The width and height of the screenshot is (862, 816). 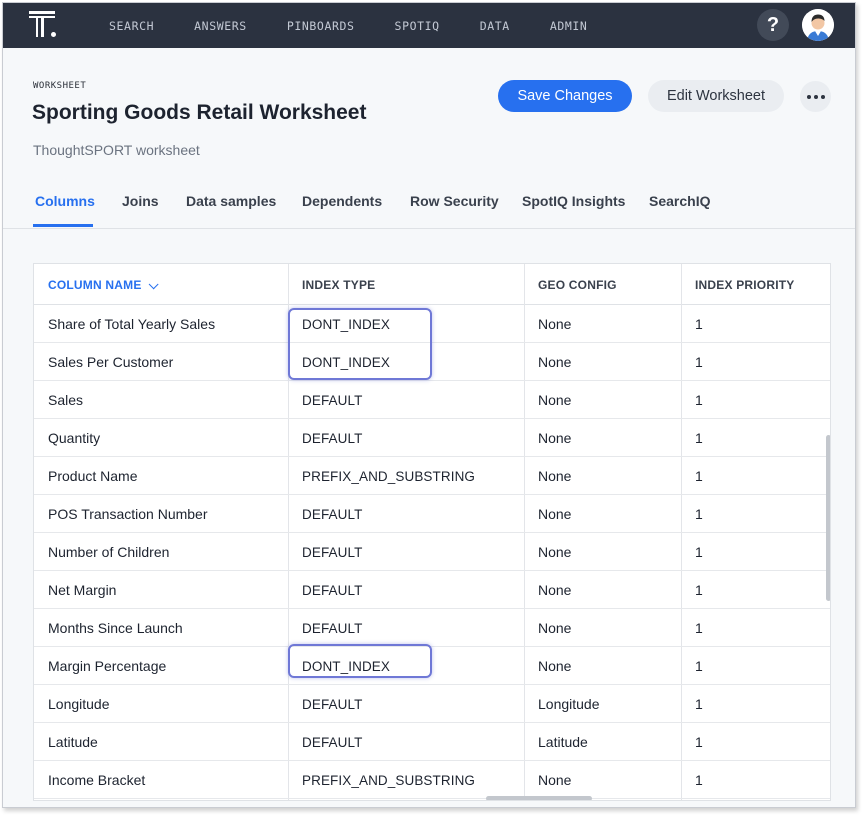 What do you see at coordinates (565, 96) in the screenshot?
I see `save-changes-button: Save Changes` at bounding box center [565, 96].